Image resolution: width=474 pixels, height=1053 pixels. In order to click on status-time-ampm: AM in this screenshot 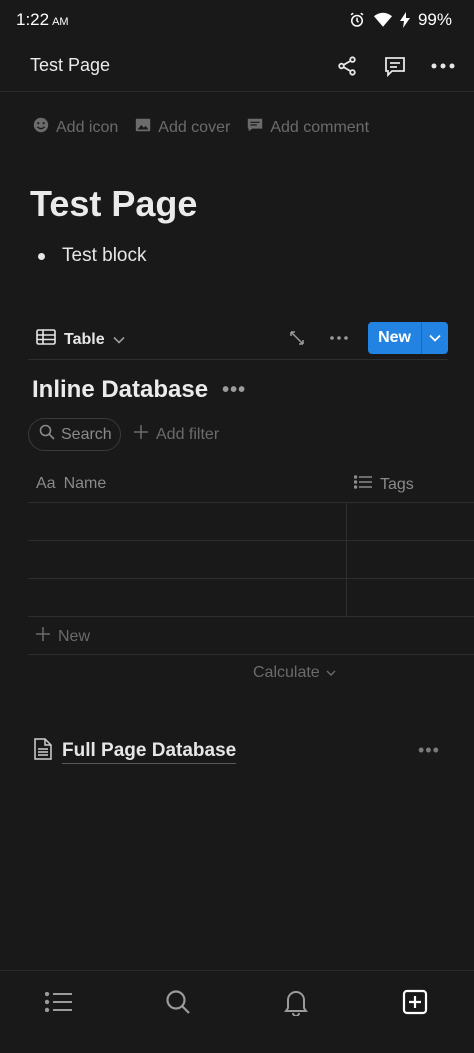, I will do `click(60, 22)`.